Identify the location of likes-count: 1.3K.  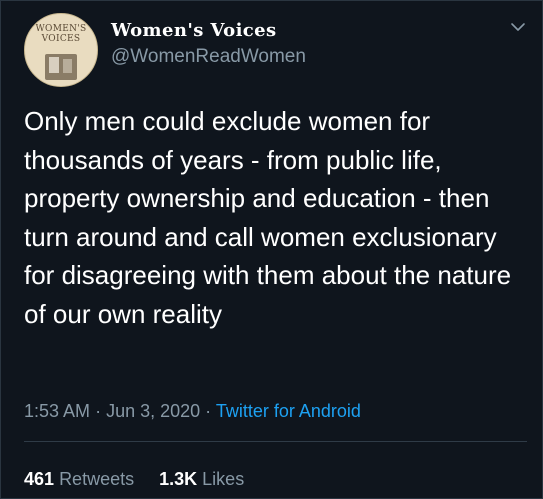
(178, 479).